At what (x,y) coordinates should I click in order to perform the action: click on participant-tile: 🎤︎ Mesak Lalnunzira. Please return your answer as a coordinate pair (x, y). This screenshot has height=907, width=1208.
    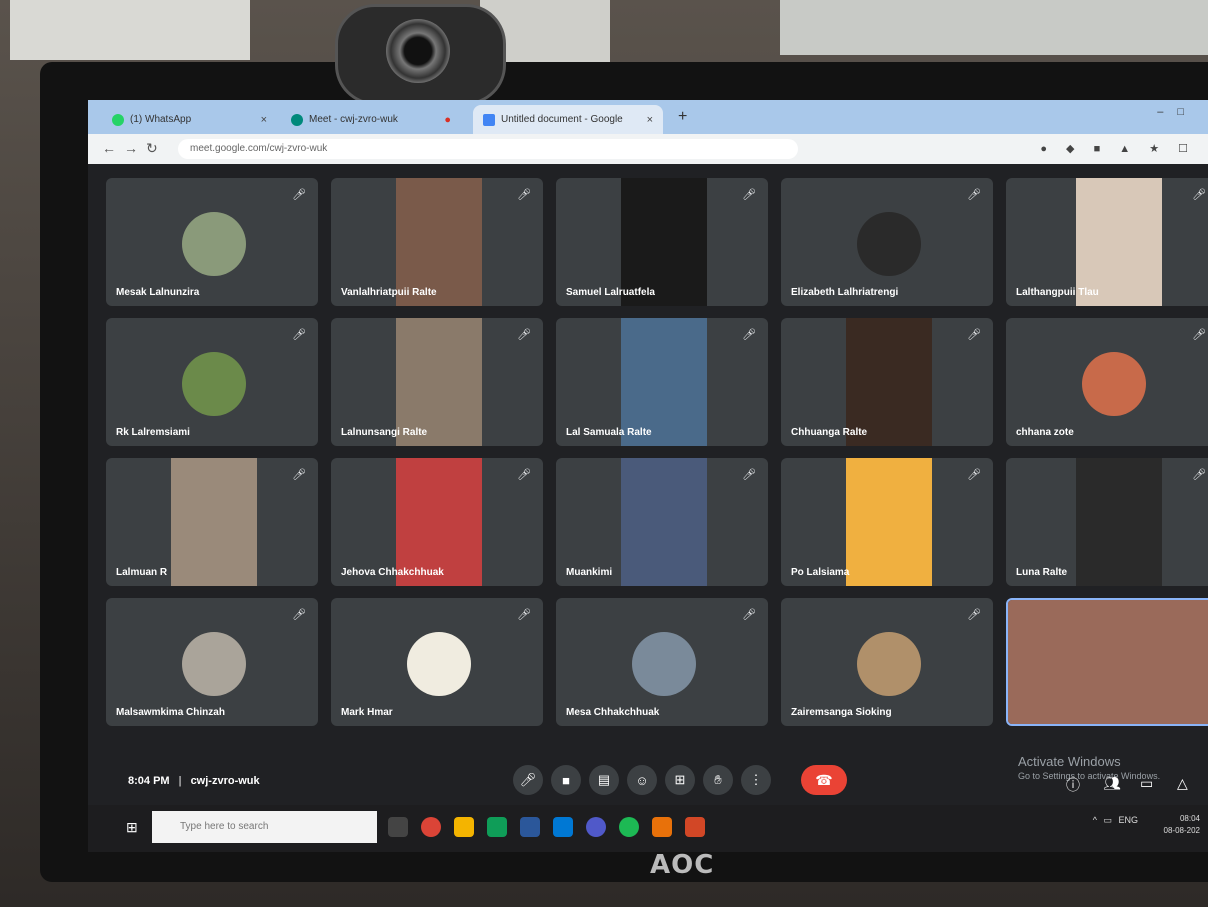
    Looking at the image, I should click on (212, 242).